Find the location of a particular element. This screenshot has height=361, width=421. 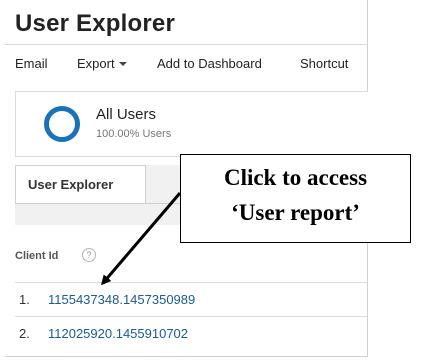

export-button: Export is located at coordinates (102, 63).